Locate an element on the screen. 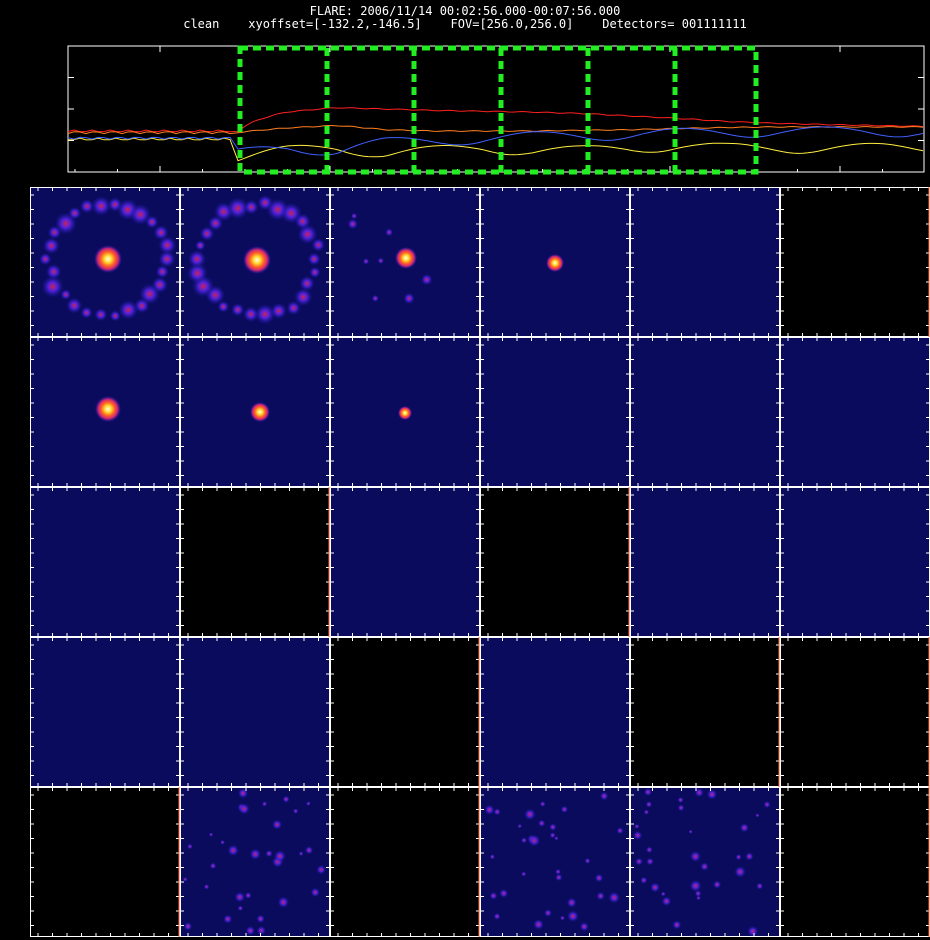 The image size is (930, 940). panel-r3-c4 is located at coordinates (555, 562).